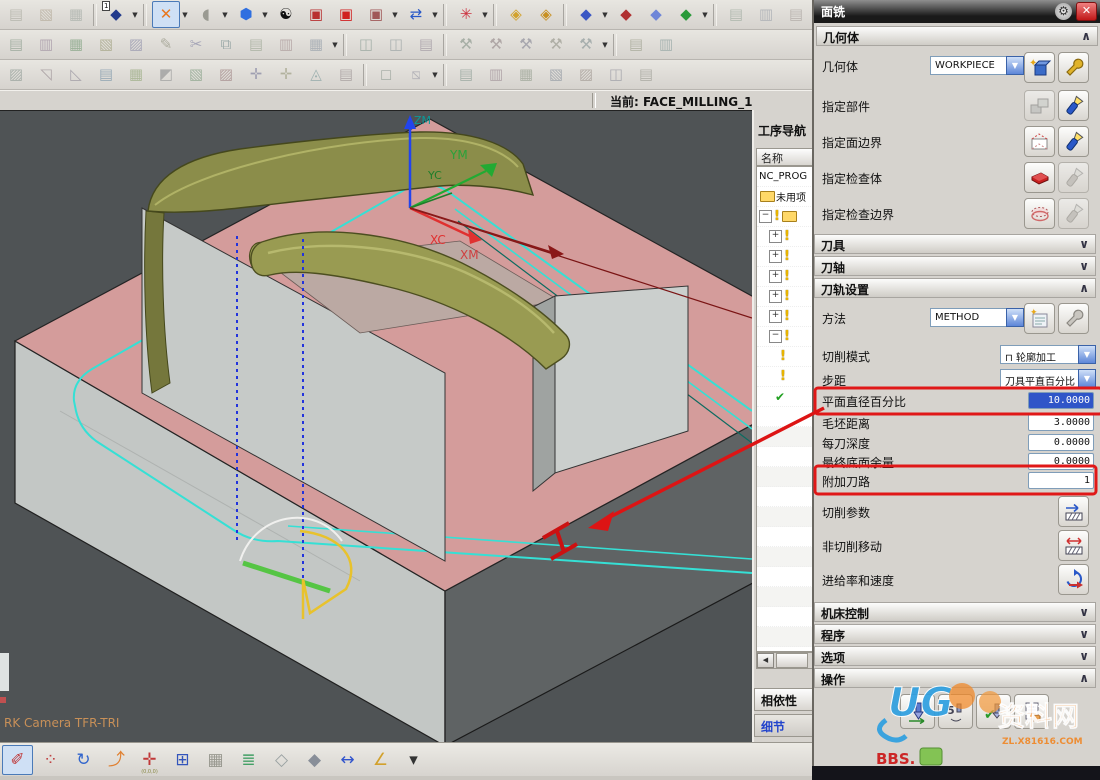 The height and width of the screenshot is (780, 1100). What do you see at coordinates (226, 74) in the screenshot?
I see `snap-edge-button: ▨` at bounding box center [226, 74].